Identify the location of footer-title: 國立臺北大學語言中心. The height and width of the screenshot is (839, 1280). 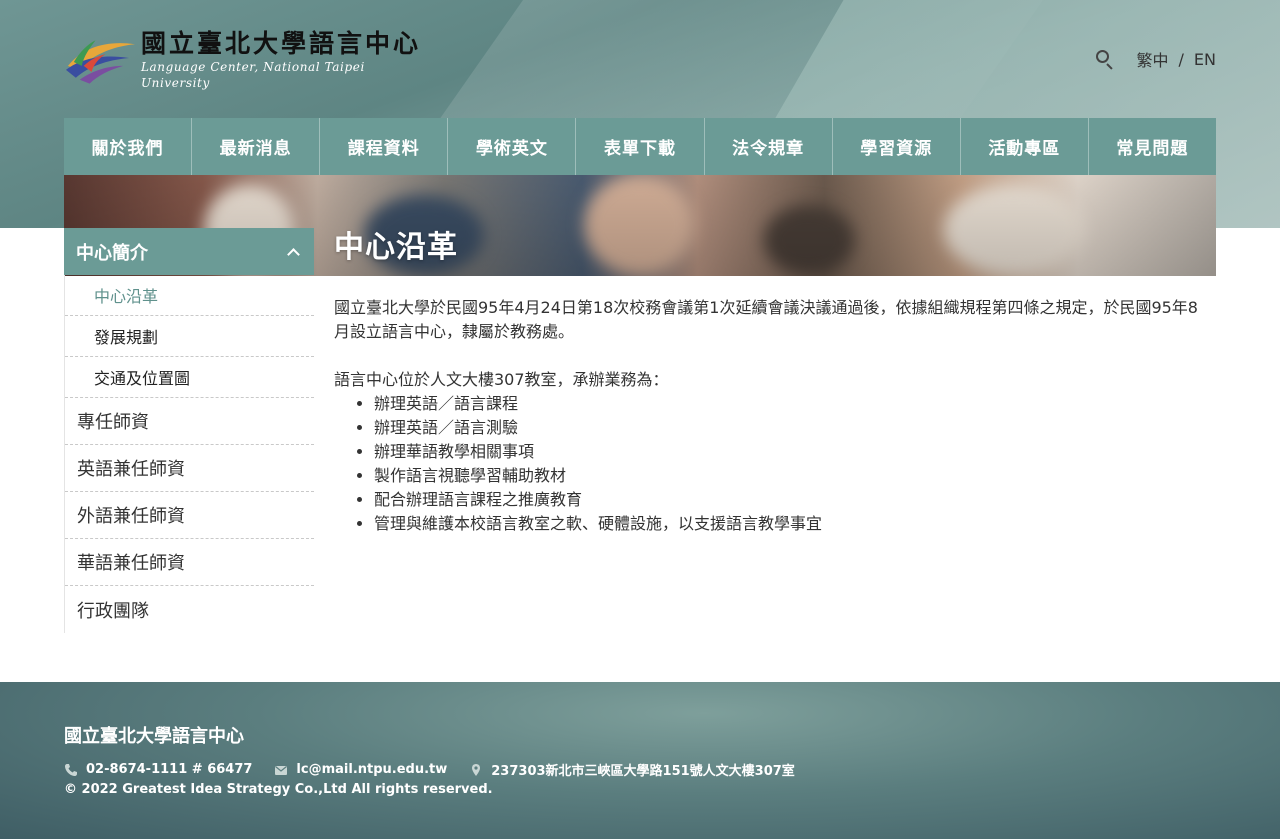
(154, 736).